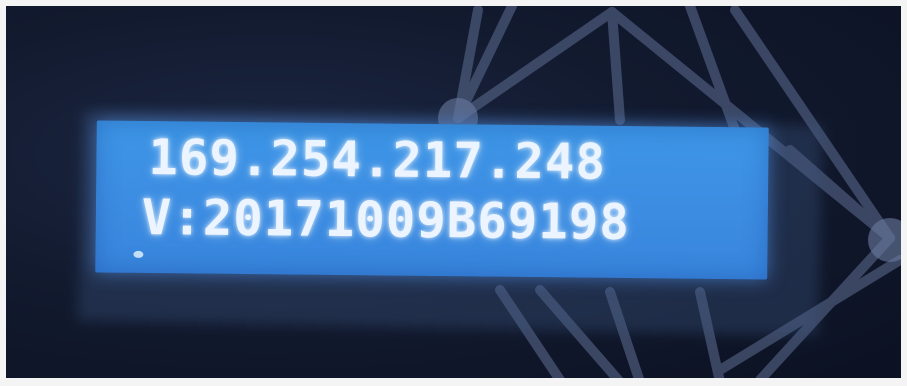 The width and height of the screenshot is (907, 386). I want to click on ip-address-text: 169.254.217.248, so click(377, 160).